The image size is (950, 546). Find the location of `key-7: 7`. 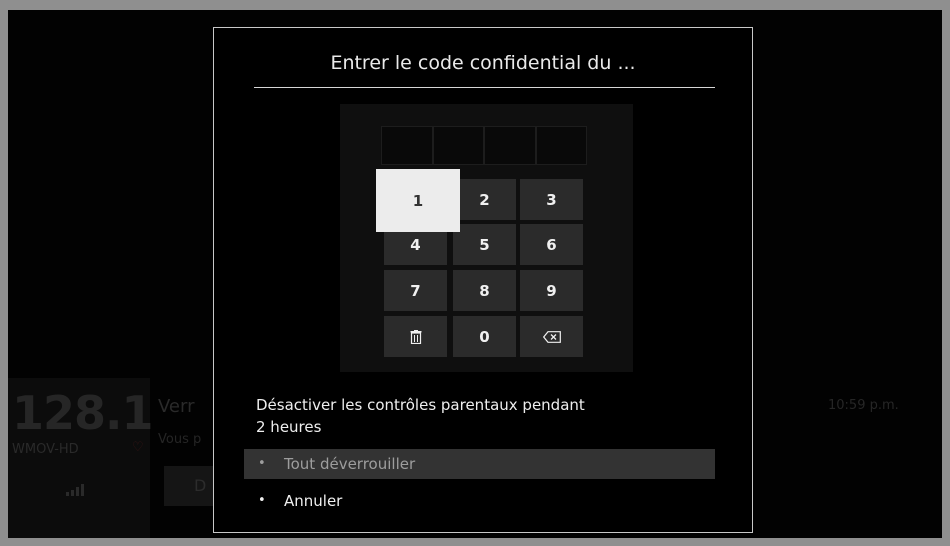

key-7: 7 is located at coordinates (415, 290).